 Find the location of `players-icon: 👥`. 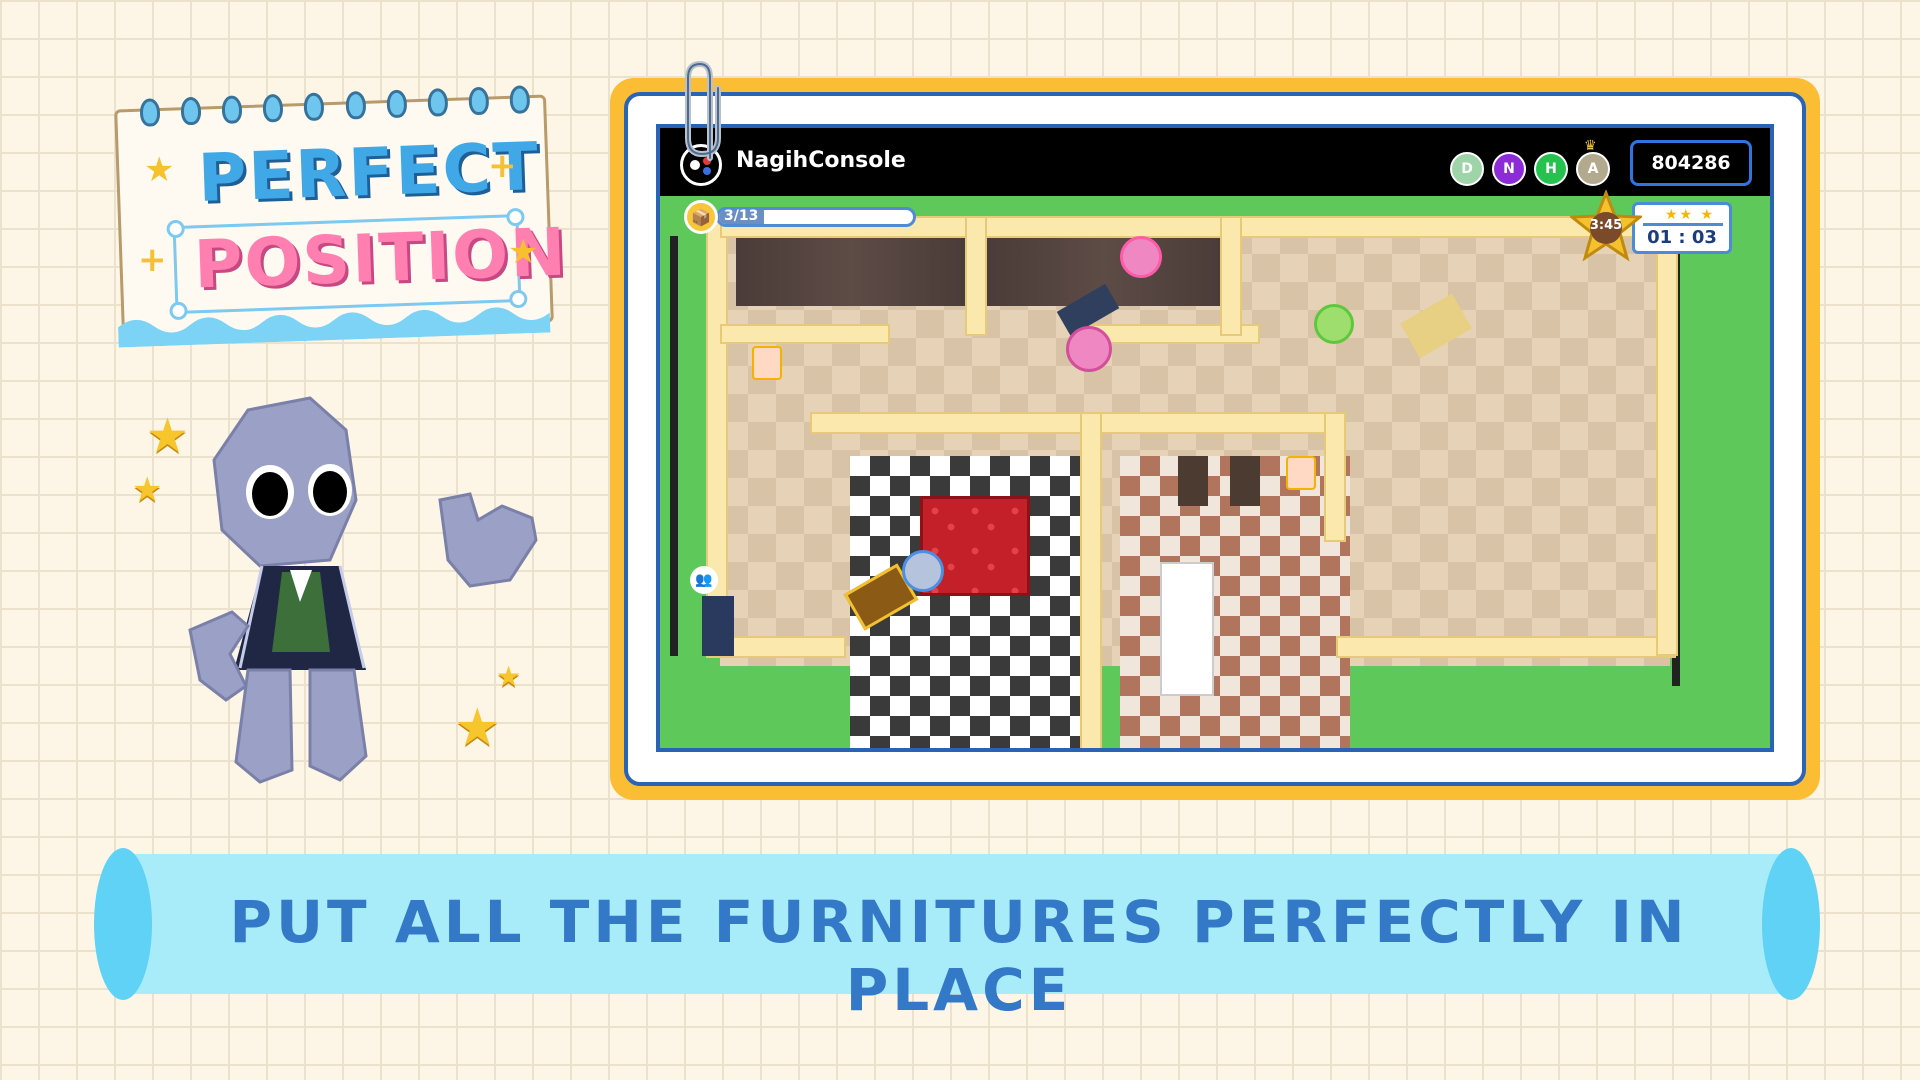

players-icon: 👥 is located at coordinates (704, 580).